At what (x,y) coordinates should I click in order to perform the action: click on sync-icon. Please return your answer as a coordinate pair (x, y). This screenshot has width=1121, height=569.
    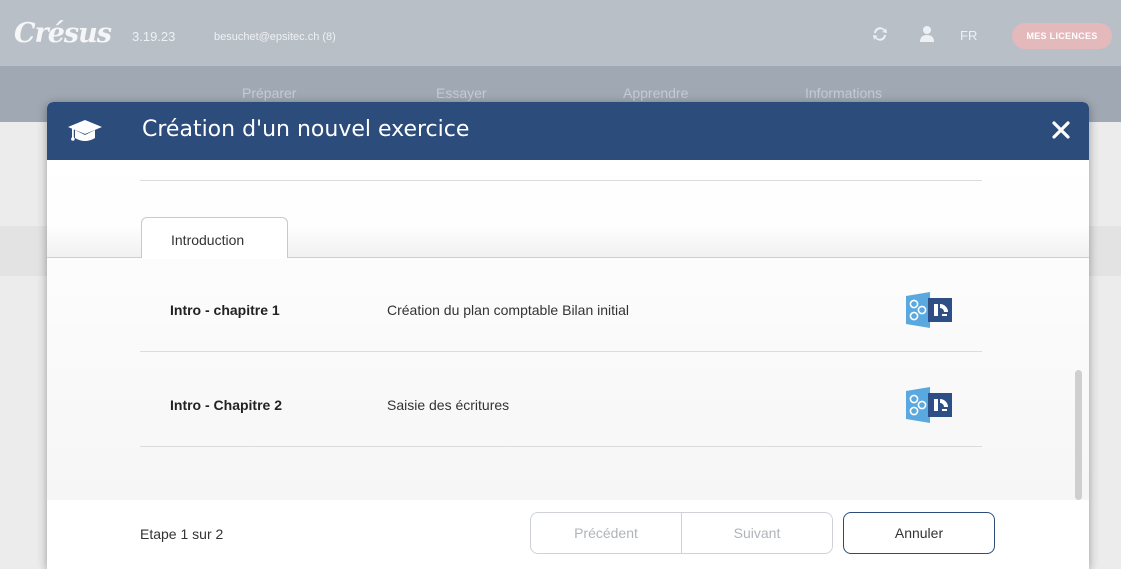
    Looking at the image, I should click on (880, 34).